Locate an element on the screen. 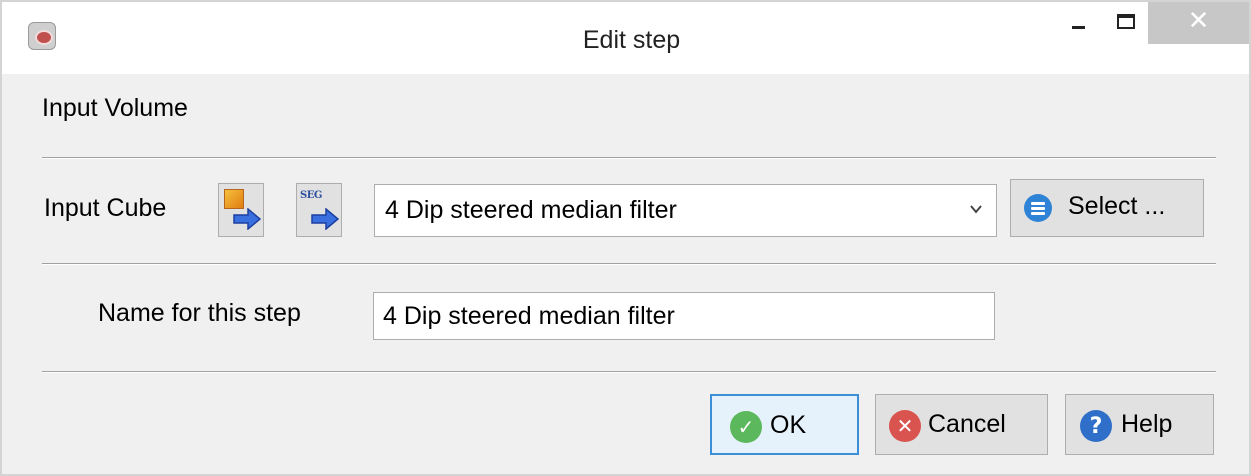 Image resolution: width=1251 pixels, height=476 pixels. import-volume-icon is located at coordinates (234, 199).